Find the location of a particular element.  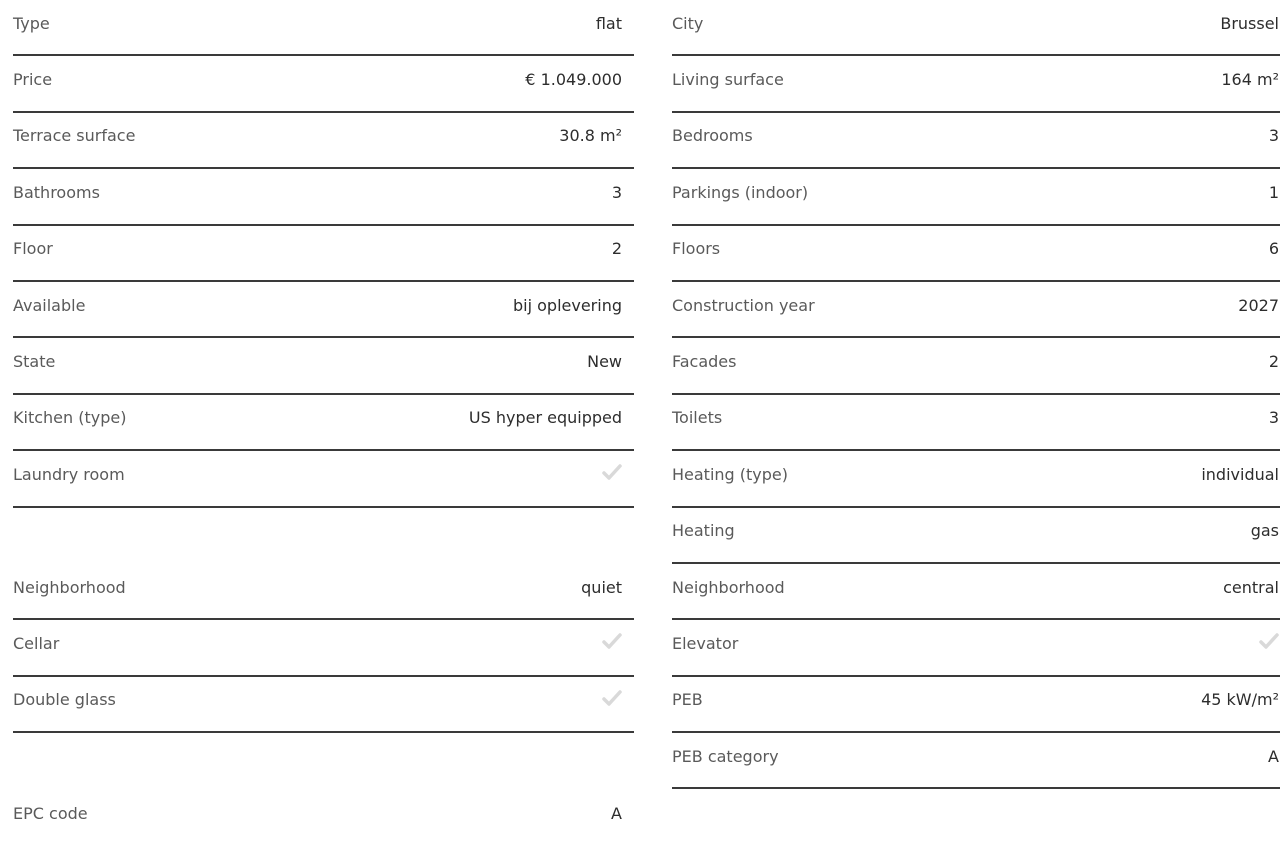

detail-row-floors: Floors 6 is located at coordinates (976, 254).